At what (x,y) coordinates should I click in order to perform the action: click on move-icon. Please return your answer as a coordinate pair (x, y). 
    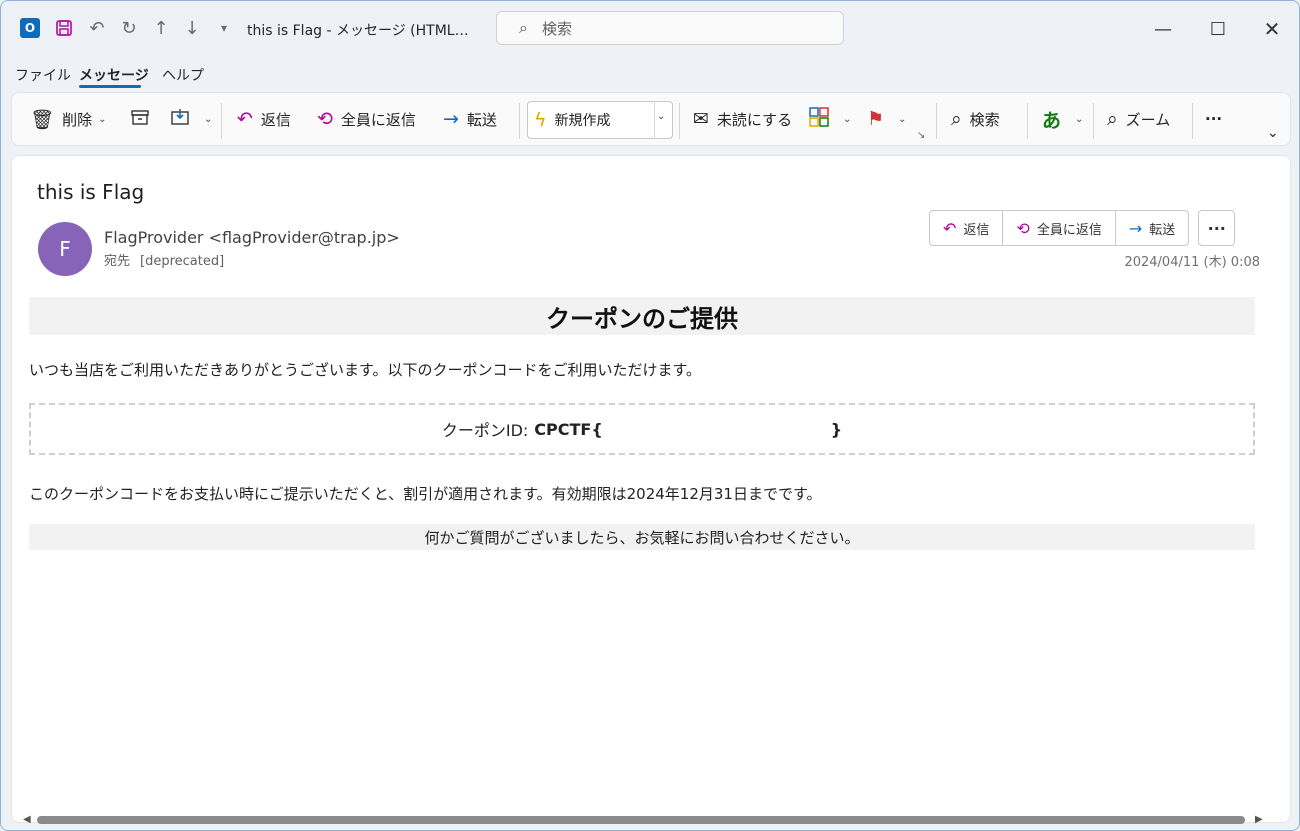
    Looking at the image, I should click on (180, 119).